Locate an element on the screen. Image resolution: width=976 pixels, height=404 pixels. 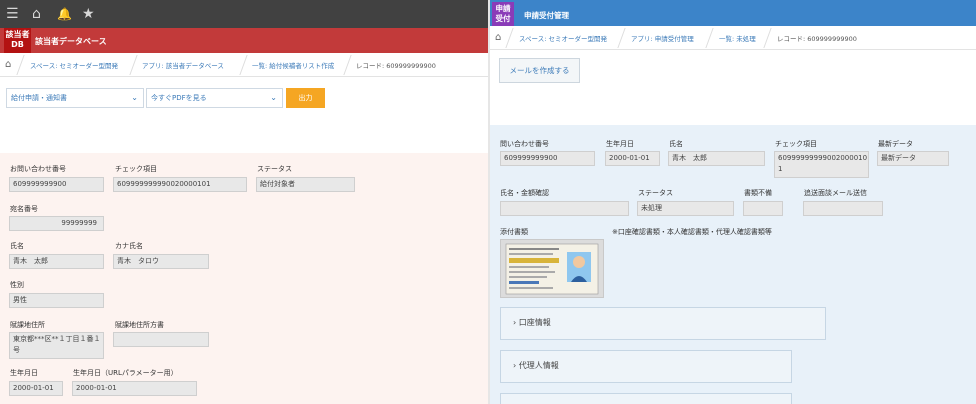
template-select: 給付申請・通知書 ⌄ is located at coordinates (75, 98).